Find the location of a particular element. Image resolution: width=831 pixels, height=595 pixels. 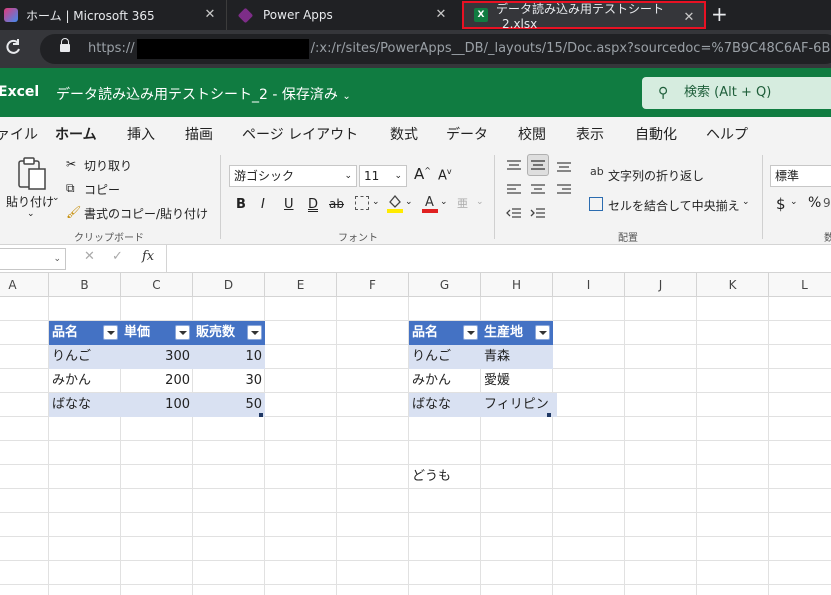

align-bottom-icon is located at coordinates (564, 166).